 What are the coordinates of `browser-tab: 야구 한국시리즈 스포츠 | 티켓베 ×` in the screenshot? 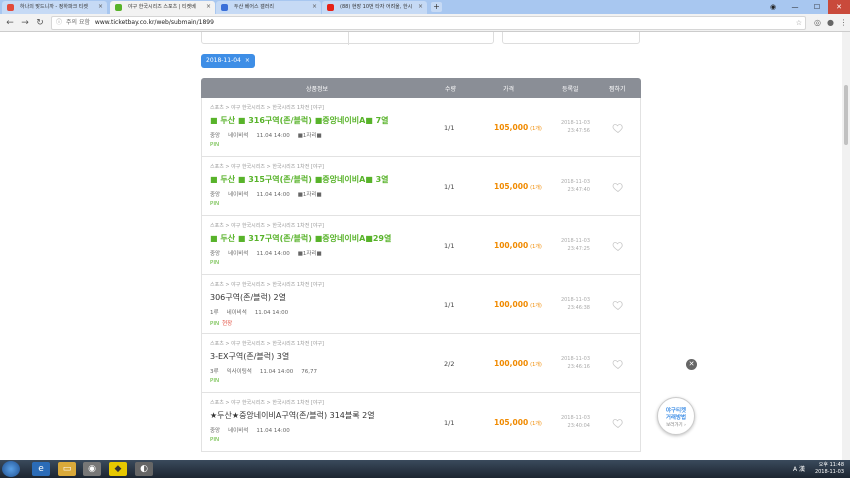 It's located at (162, 7).